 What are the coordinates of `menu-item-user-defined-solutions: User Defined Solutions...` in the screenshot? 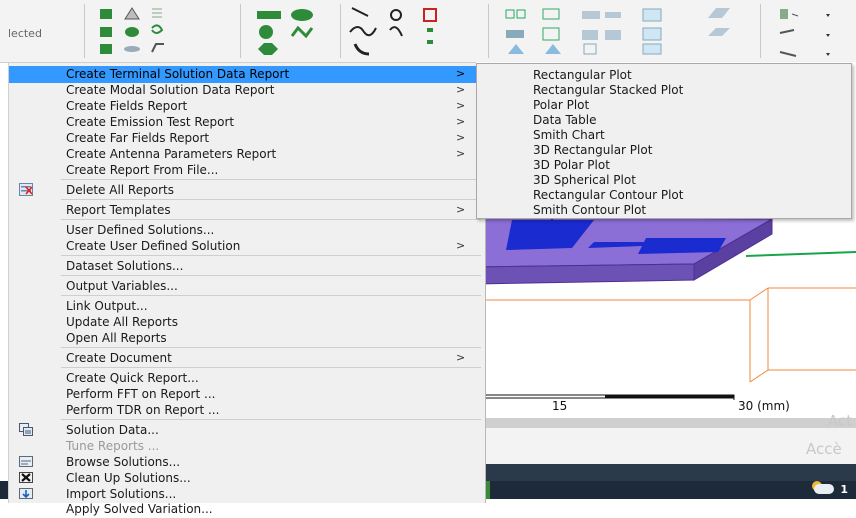 It's located at (247, 230).